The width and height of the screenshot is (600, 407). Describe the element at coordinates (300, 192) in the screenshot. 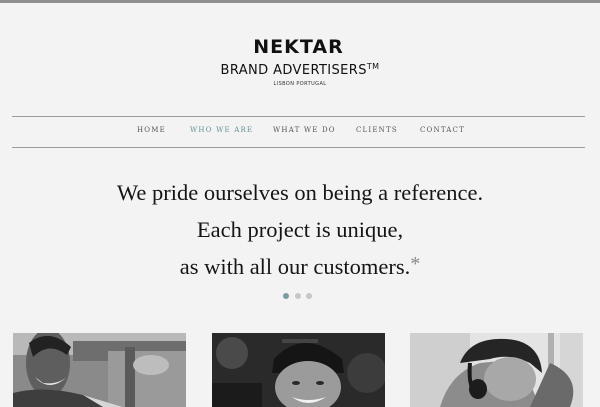

I see `hero-line-1: We pride ourselves on being a reference.` at that location.